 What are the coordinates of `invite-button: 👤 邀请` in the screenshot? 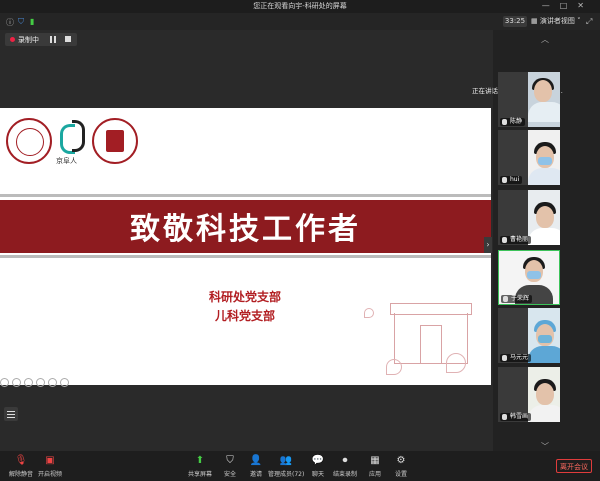 It's located at (256, 466).